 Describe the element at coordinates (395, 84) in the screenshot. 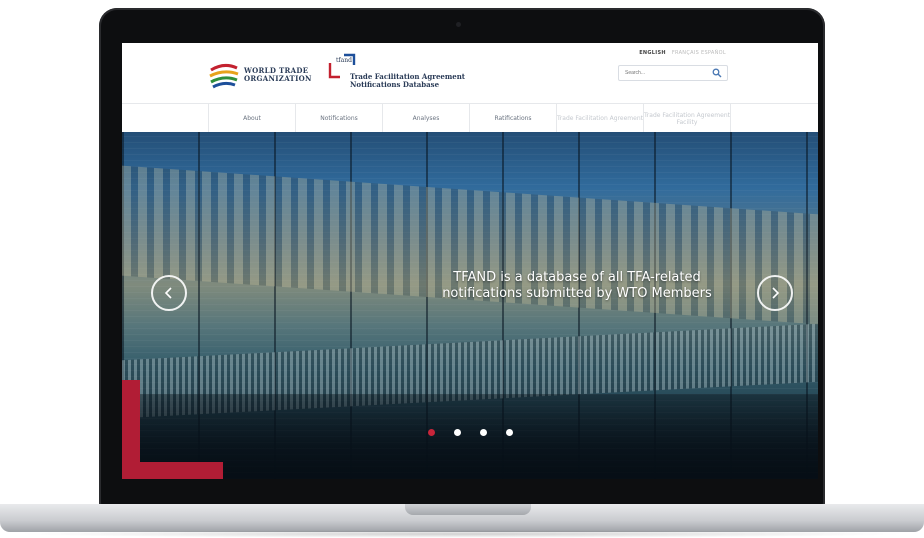

I see `tfand-title-line-2: Notifications Database` at that location.